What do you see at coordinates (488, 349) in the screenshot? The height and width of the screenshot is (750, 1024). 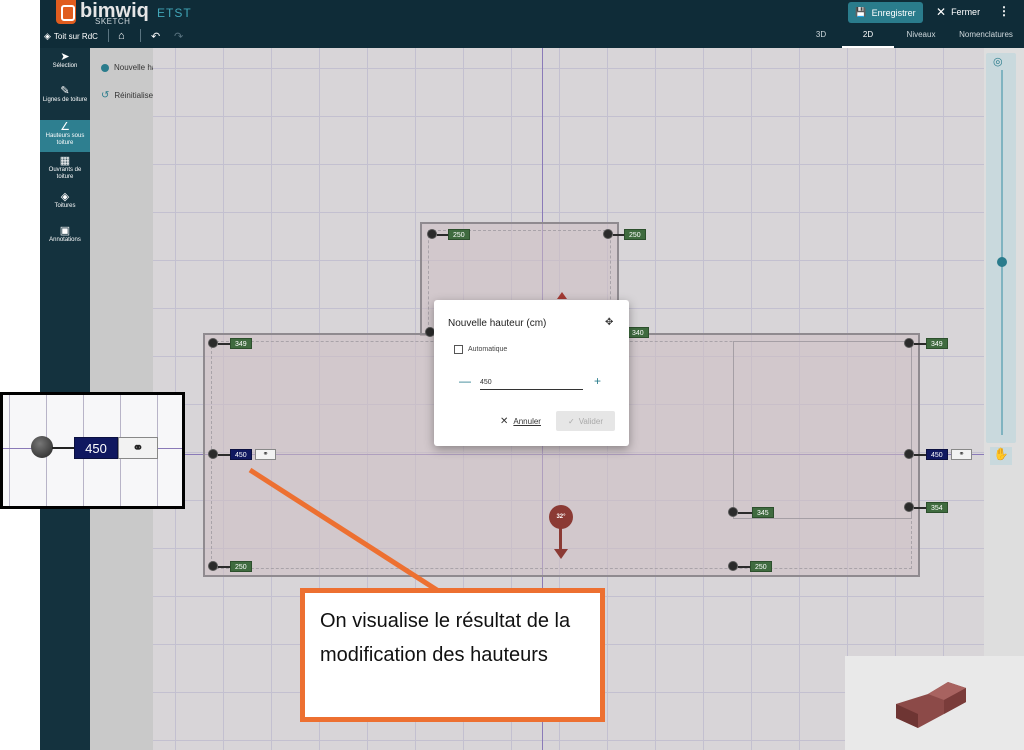 I see `automatic-label: Automatique` at bounding box center [488, 349].